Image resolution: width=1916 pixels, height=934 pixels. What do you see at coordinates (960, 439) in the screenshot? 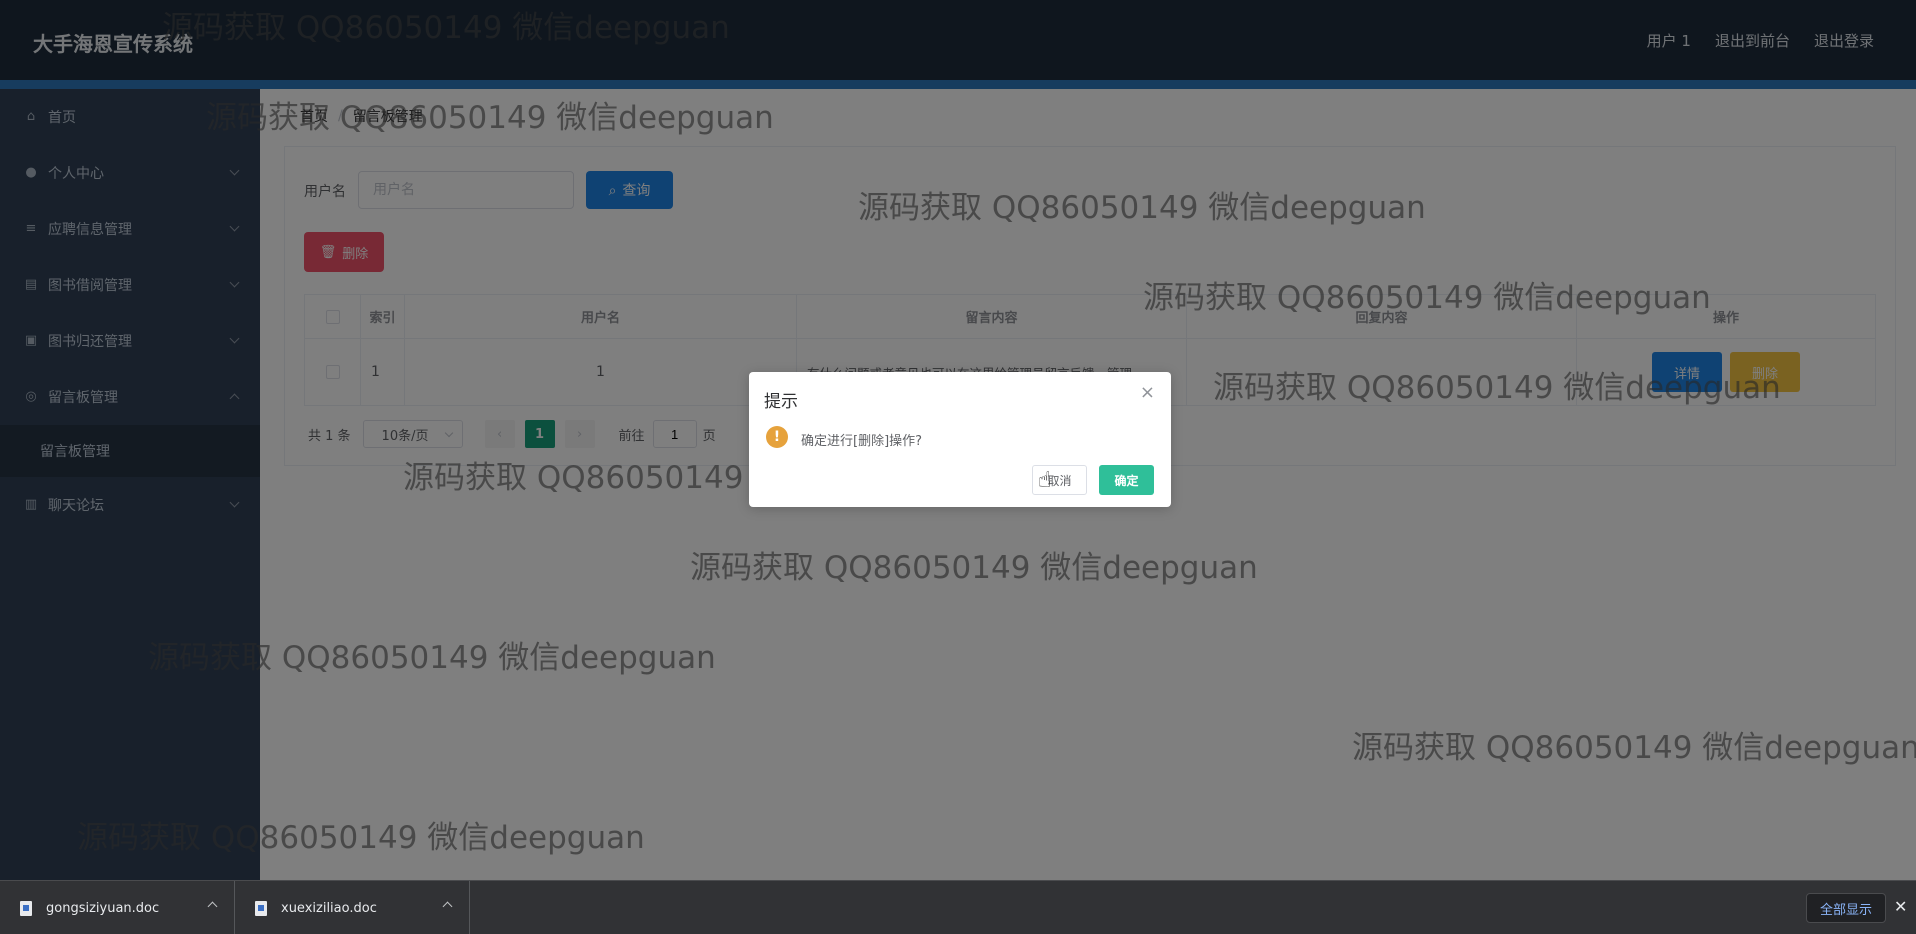
I see `confirm-dialog: 提示 × ! 确定进行[删除]操作? 取消 确定` at bounding box center [960, 439].